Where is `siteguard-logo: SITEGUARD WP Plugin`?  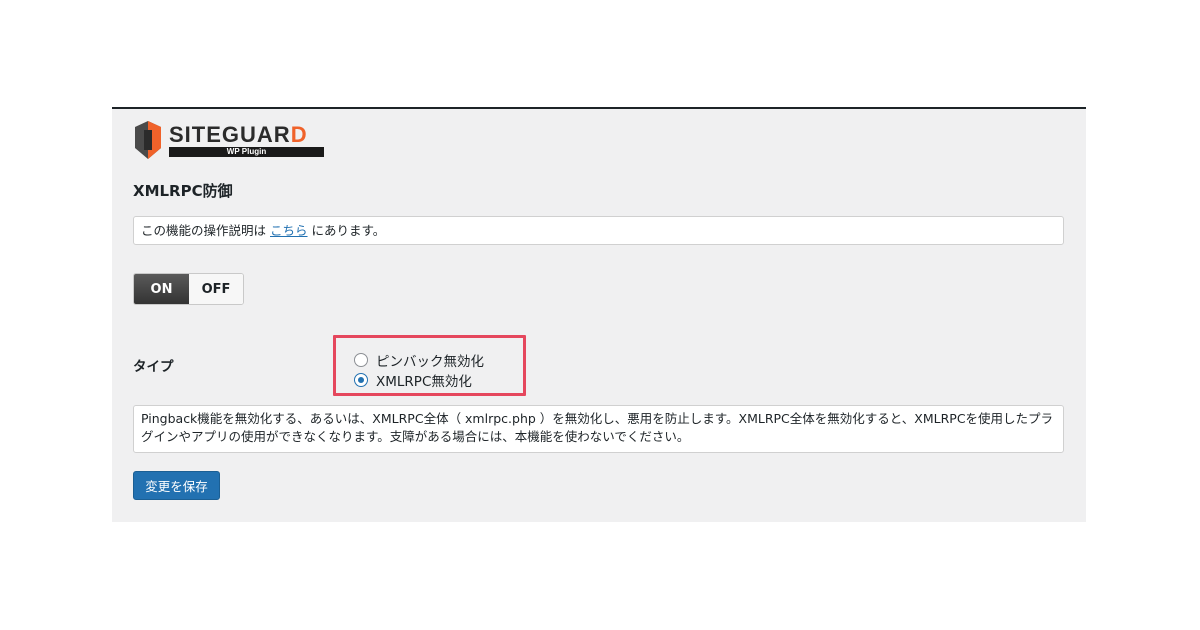
siteguard-logo: SITEGUARD WP Plugin is located at coordinates (230, 141).